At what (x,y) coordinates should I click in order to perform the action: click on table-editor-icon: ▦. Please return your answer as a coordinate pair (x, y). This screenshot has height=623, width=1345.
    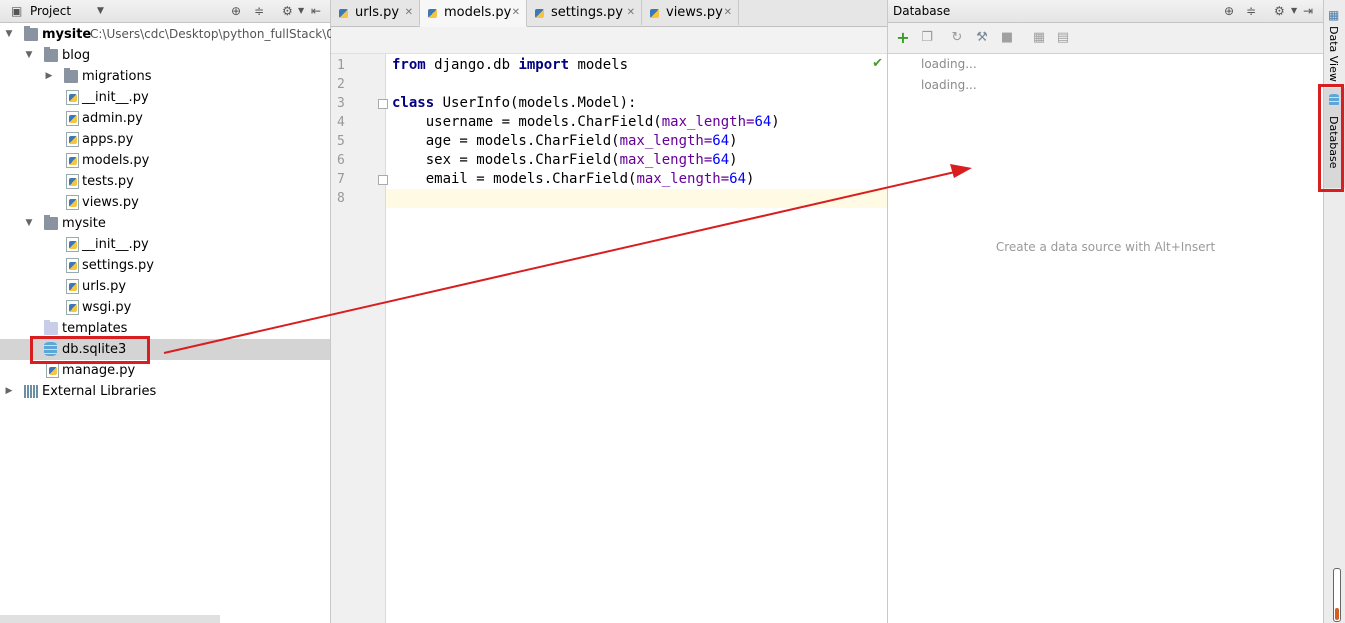
    Looking at the image, I should click on (1039, 38).